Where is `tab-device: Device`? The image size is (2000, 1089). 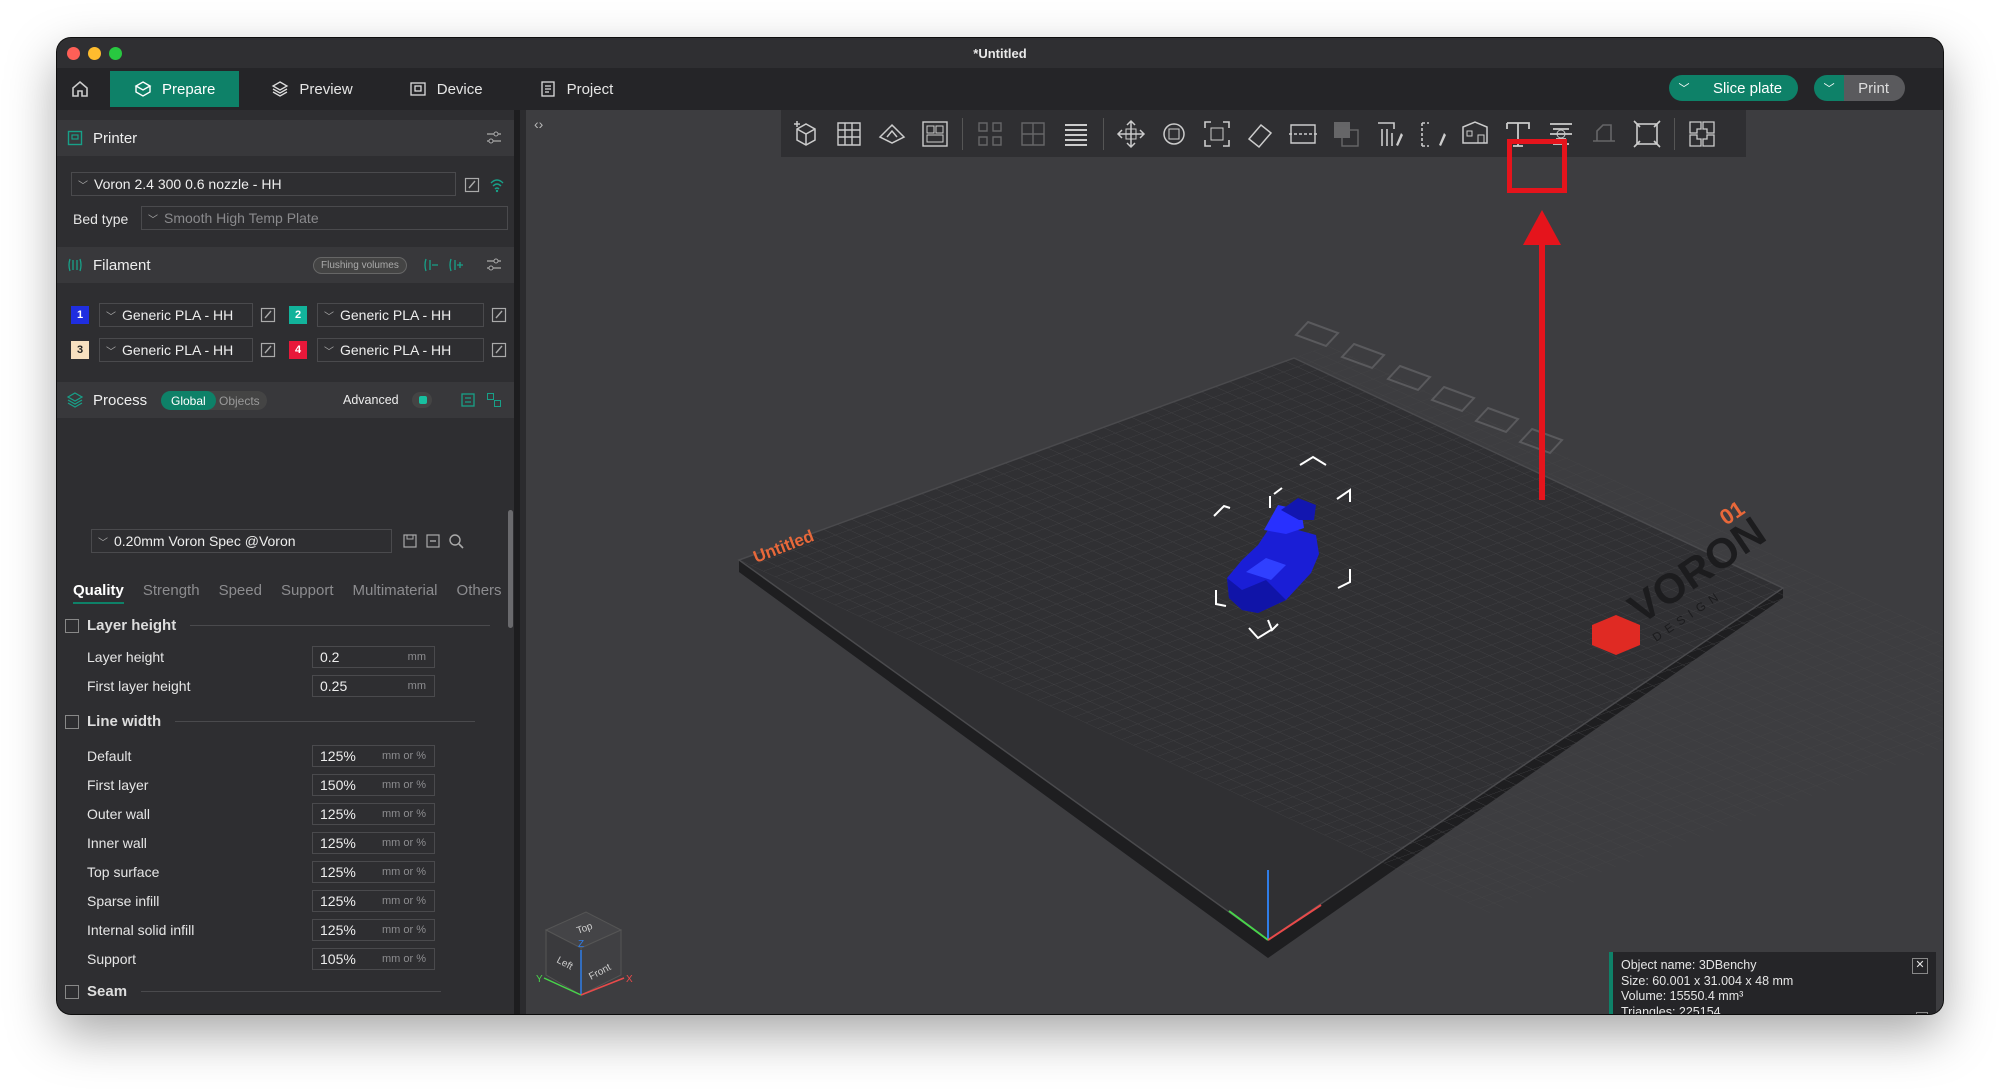
tab-device: Device is located at coordinates (446, 89).